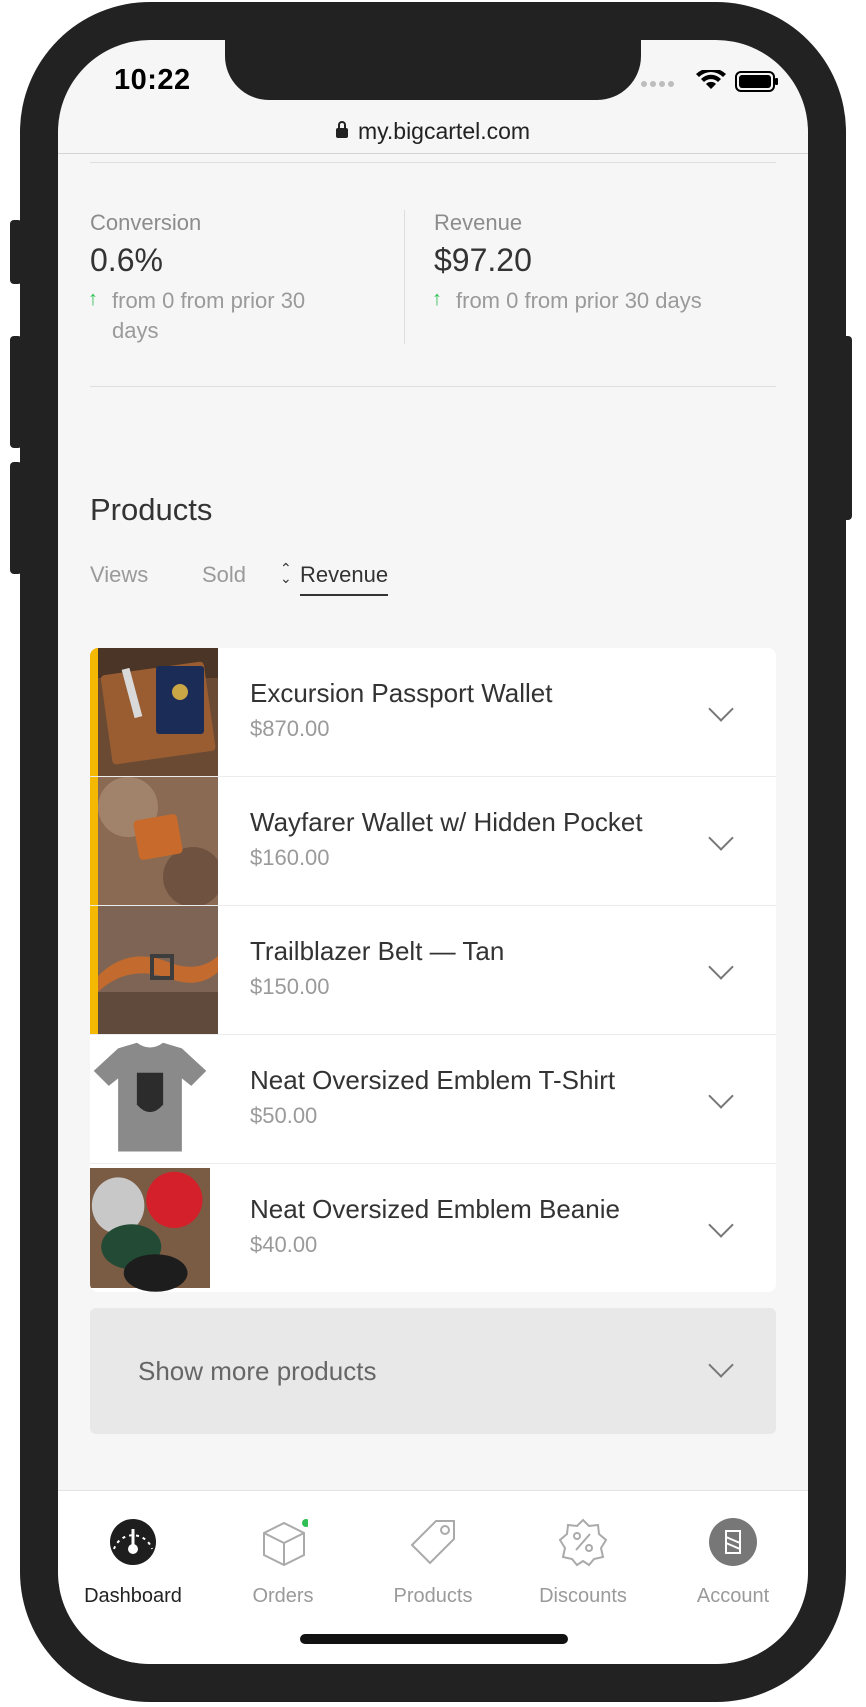  Describe the element at coordinates (151, 509) in the screenshot. I see `products-title: Products` at that location.